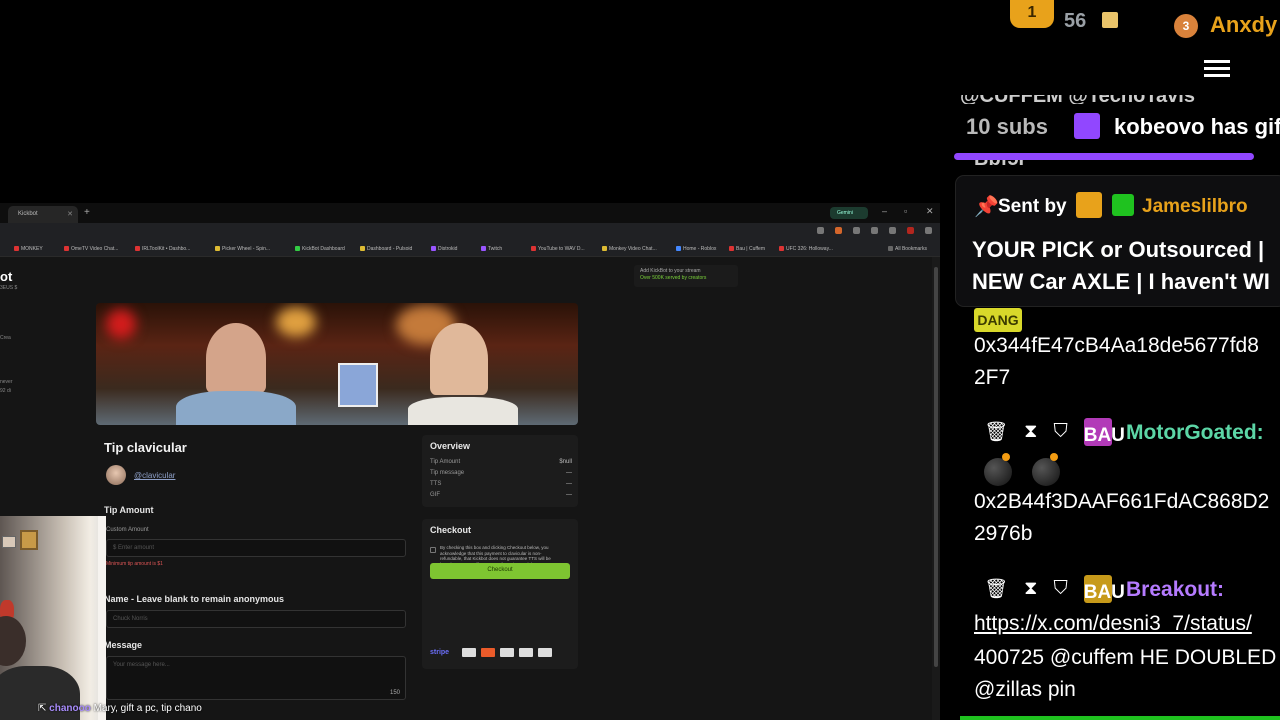  What do you see at coordinates (673, 278) in the screenshot?
I see `promo-line: Over 500K served by creators` at bounding box center [673, 278].